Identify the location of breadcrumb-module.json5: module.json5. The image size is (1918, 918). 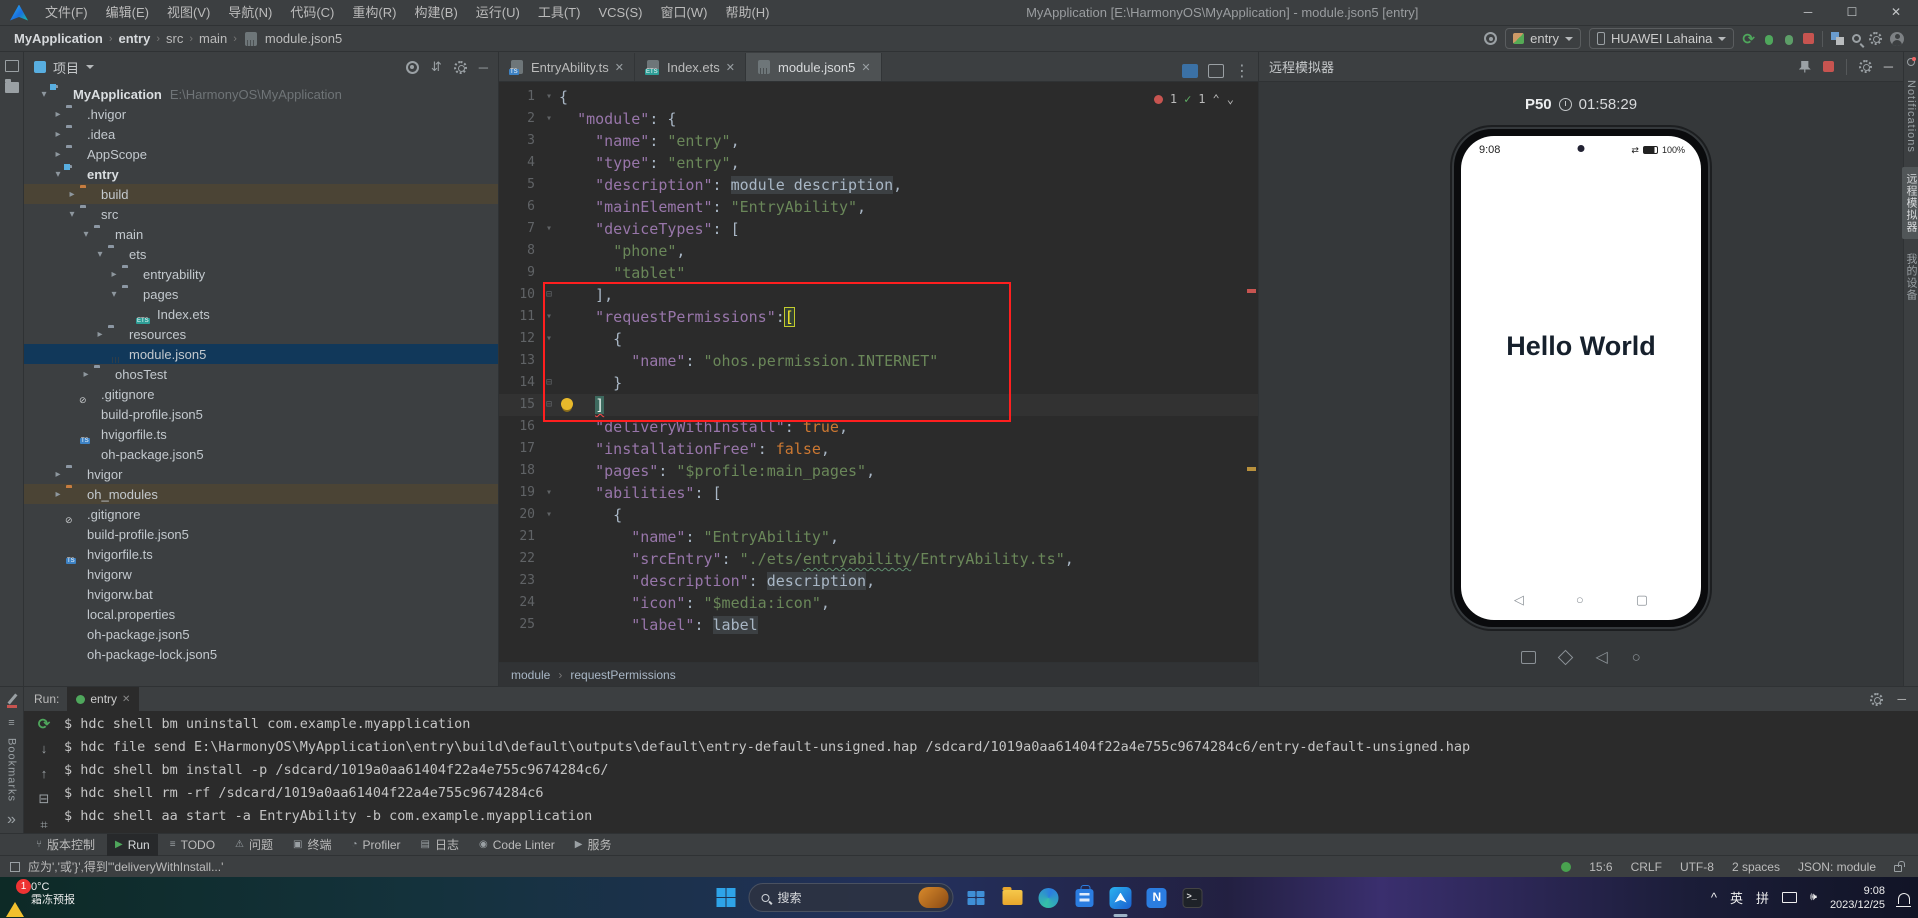
(303, 38).